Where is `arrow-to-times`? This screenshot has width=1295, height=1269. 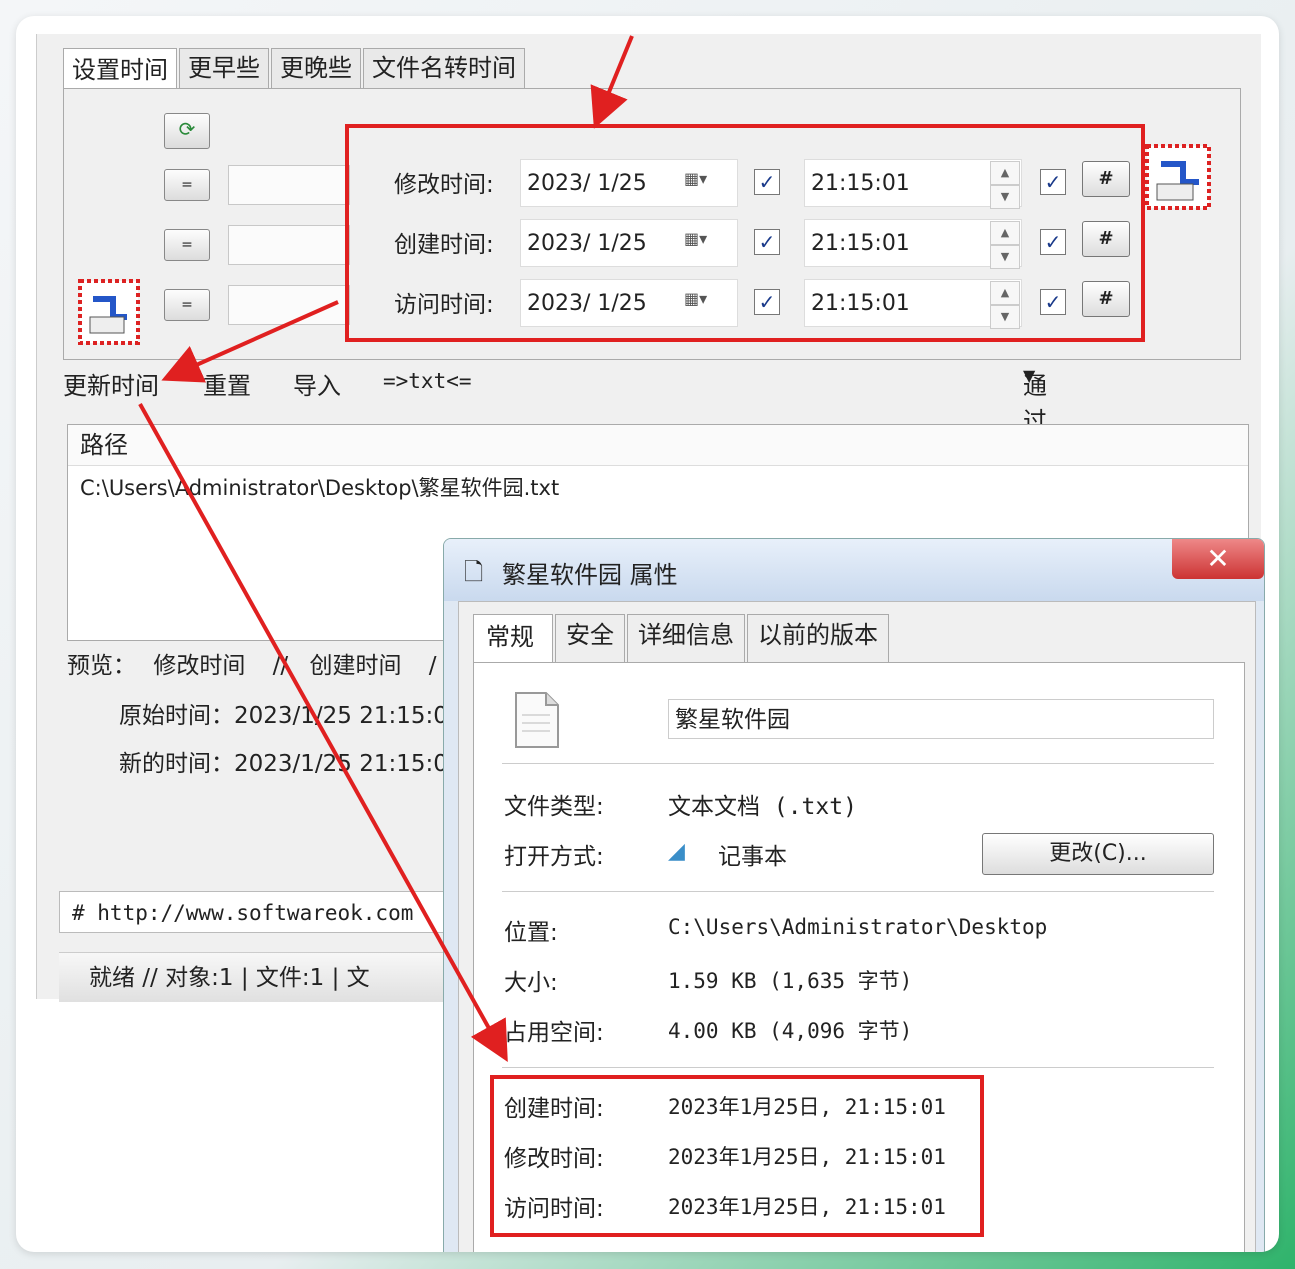
arrow-to-times is located at coordinates (612, 82).